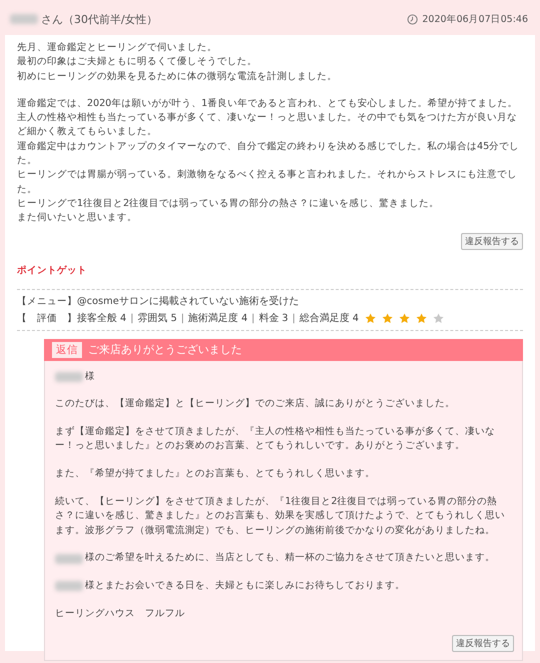 The width and height of the screenshot is (540, 663). Describe the element at coordinates (99, 19) in the screenshot. I see `reviewer-info: さん（30代前半/女性）` at that location.